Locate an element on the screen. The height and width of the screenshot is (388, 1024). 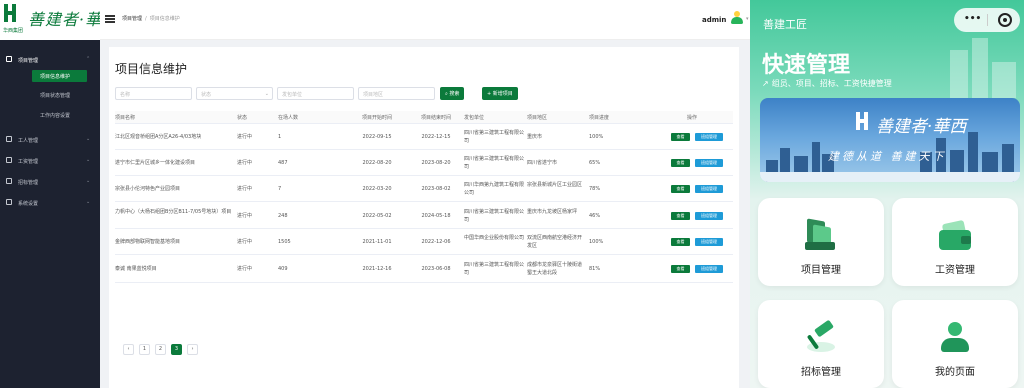
chevron-down-icon: ▾ is located at coordinates (747, 19).